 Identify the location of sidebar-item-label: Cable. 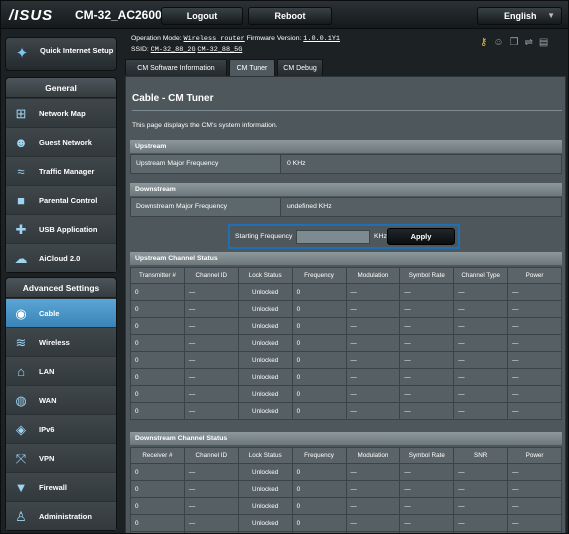
(49, 313).